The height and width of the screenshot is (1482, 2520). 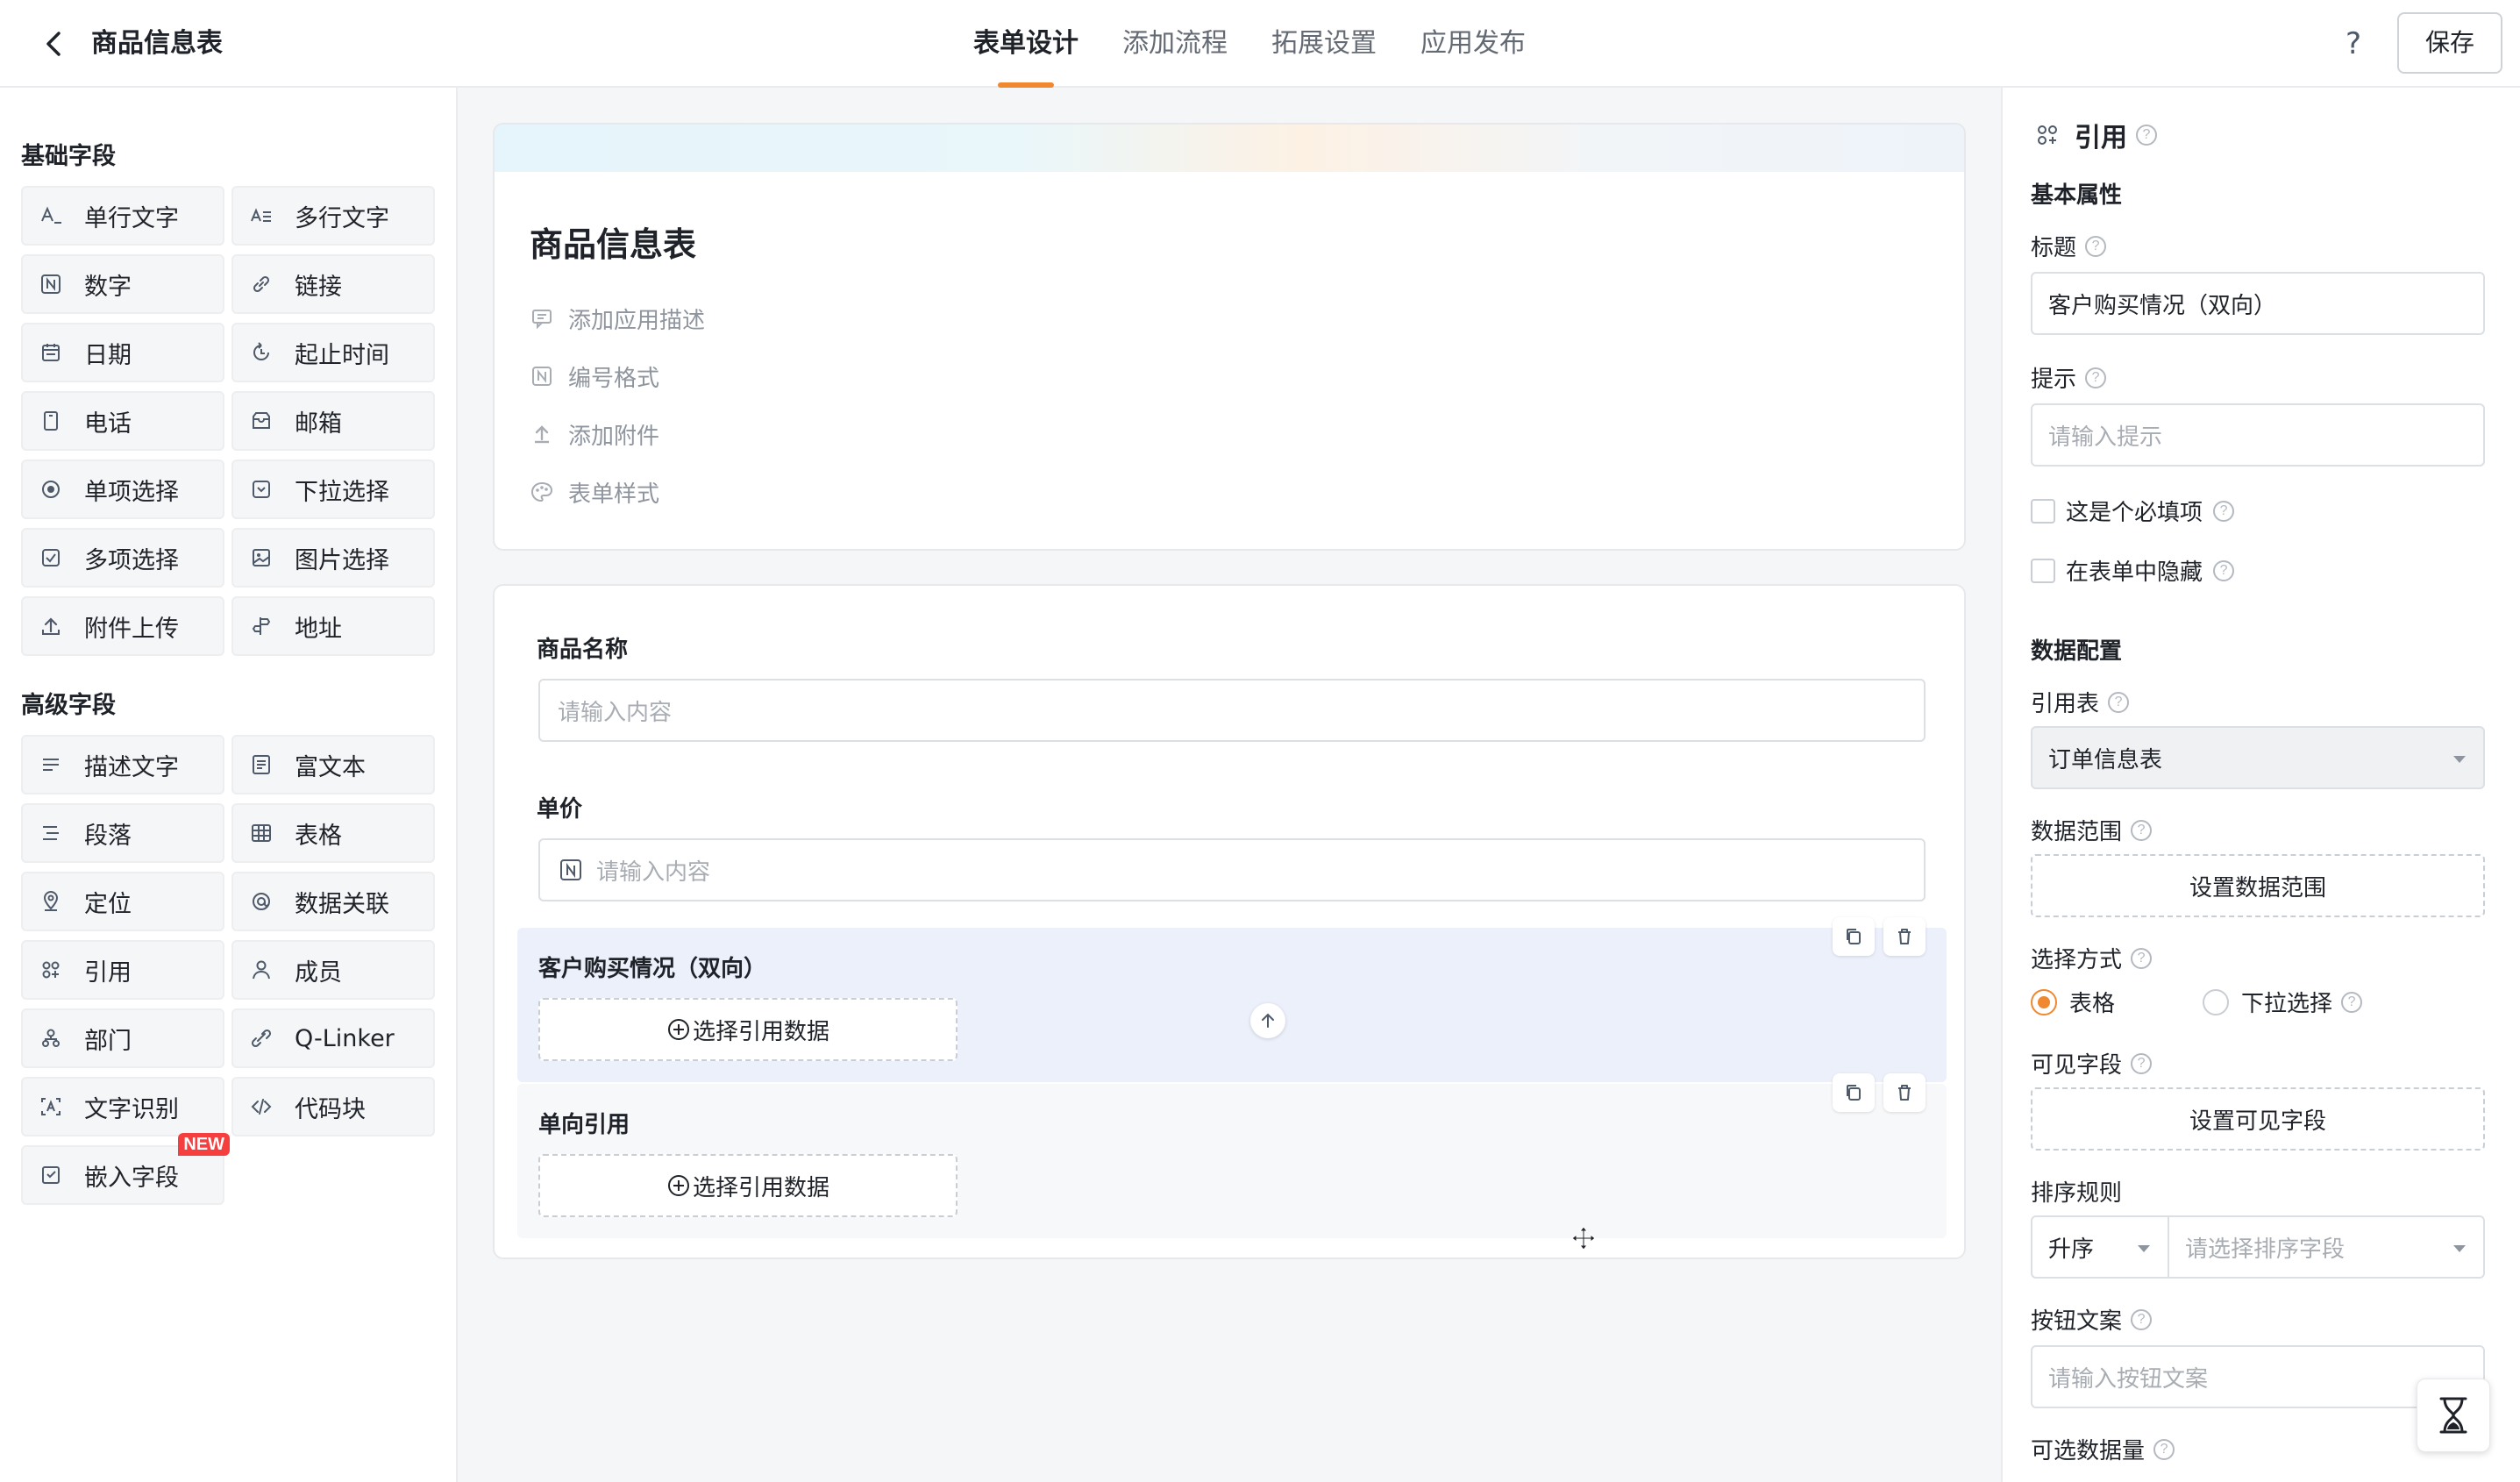 I want to click on field-type-image: 图片选择, so click(x=333, y=558).